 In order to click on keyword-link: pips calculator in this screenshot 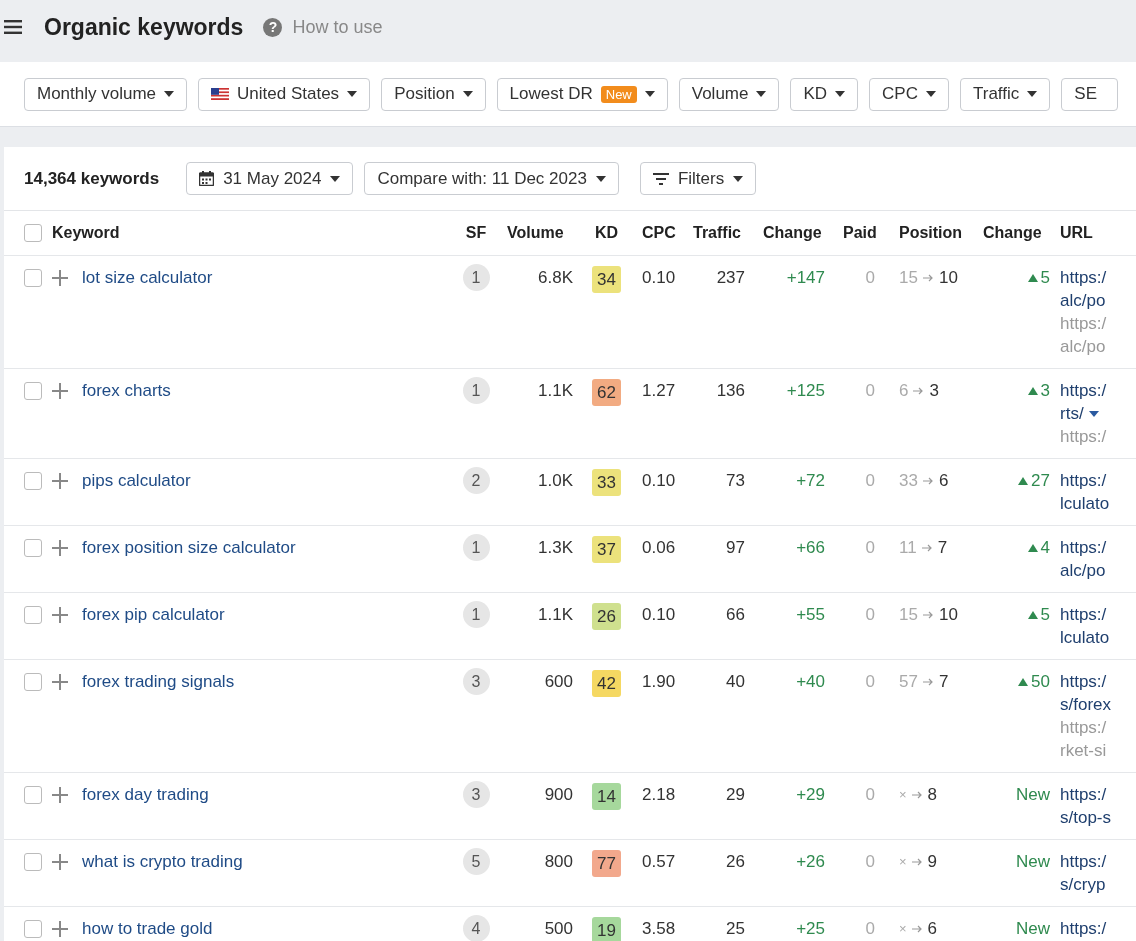, I will do `click(136, 480)`.